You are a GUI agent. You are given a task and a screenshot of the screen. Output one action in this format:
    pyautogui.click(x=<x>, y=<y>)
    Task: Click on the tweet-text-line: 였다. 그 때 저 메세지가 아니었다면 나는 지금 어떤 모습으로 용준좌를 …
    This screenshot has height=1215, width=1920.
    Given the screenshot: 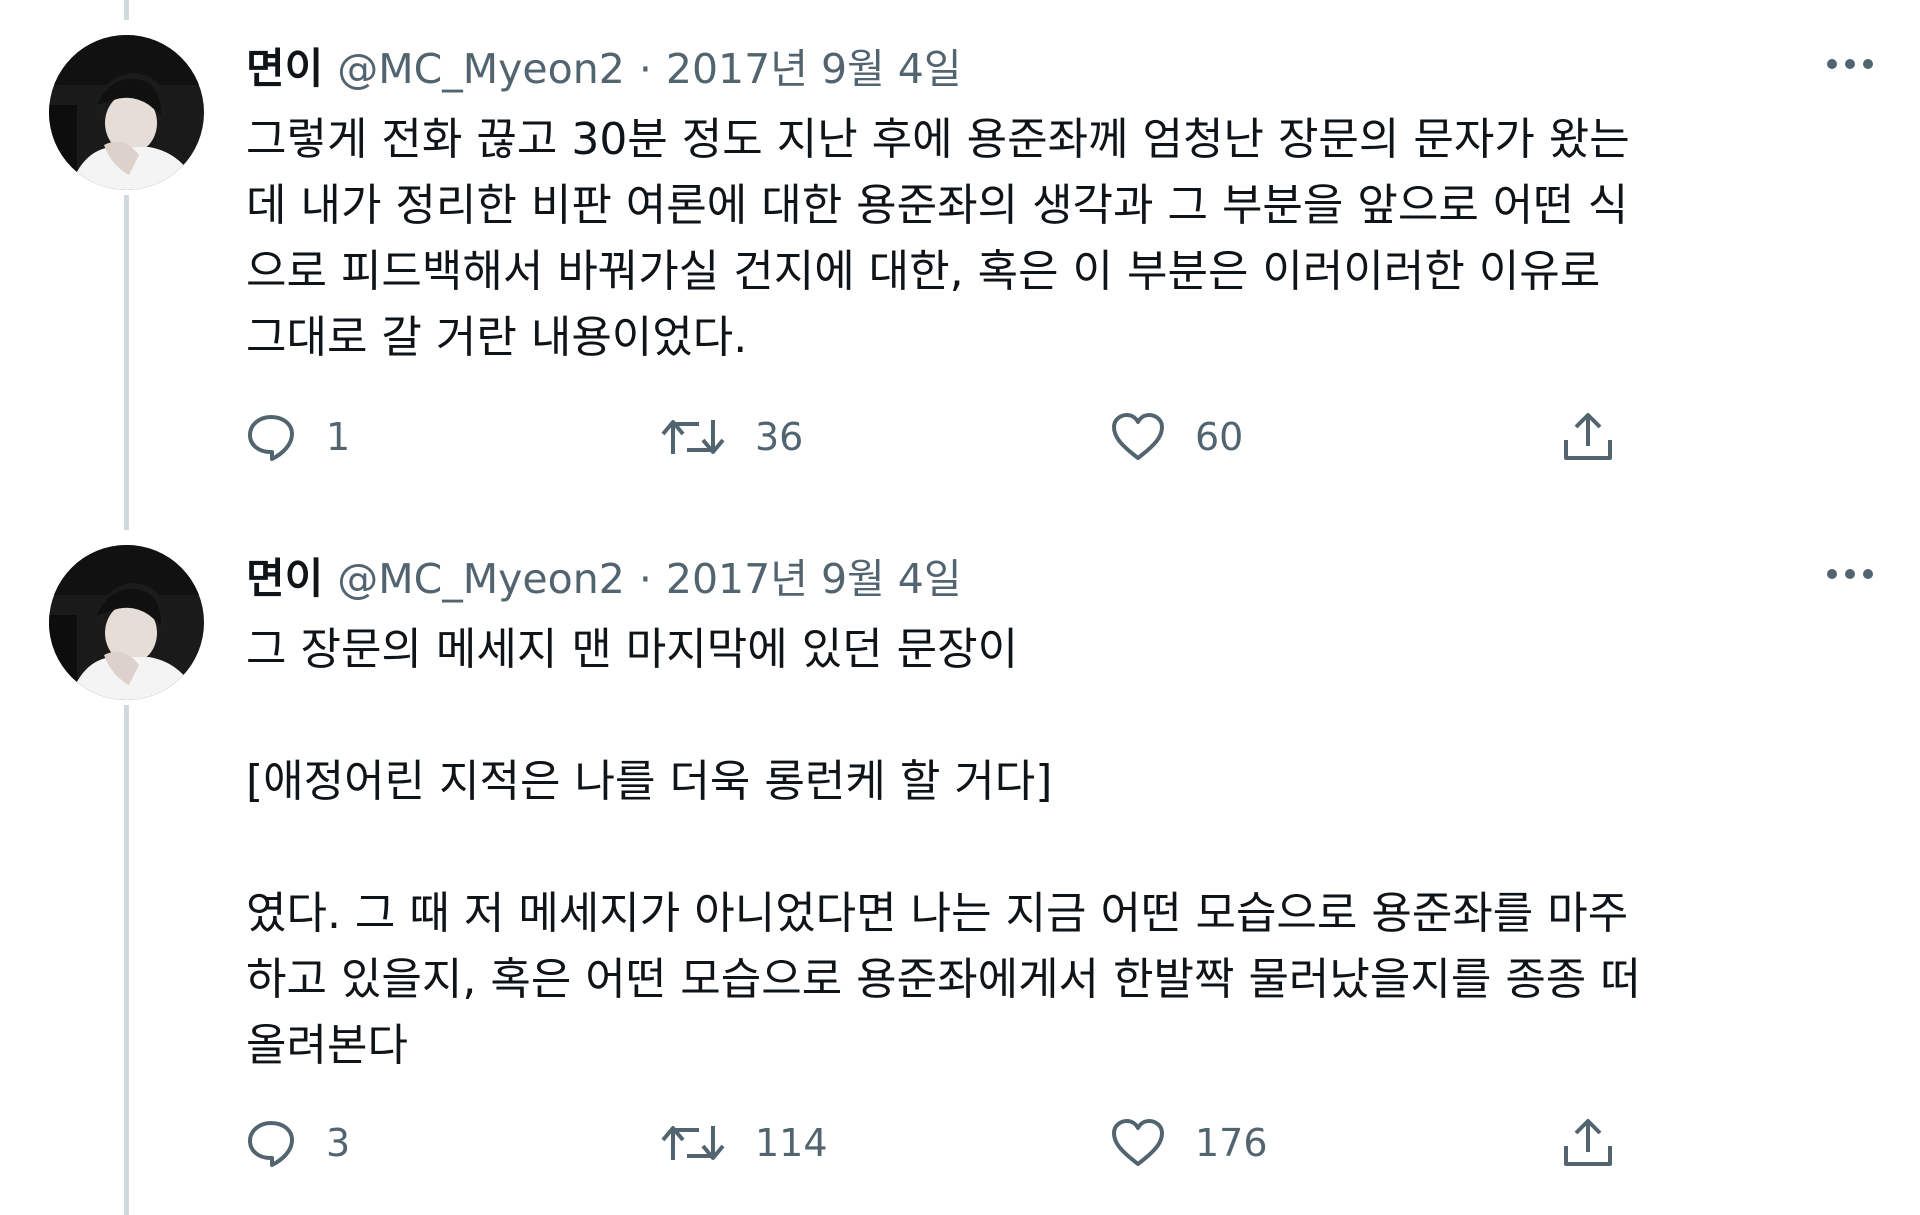 What is the action you would take?
    pyautogui.click(x=937, y=913)
    